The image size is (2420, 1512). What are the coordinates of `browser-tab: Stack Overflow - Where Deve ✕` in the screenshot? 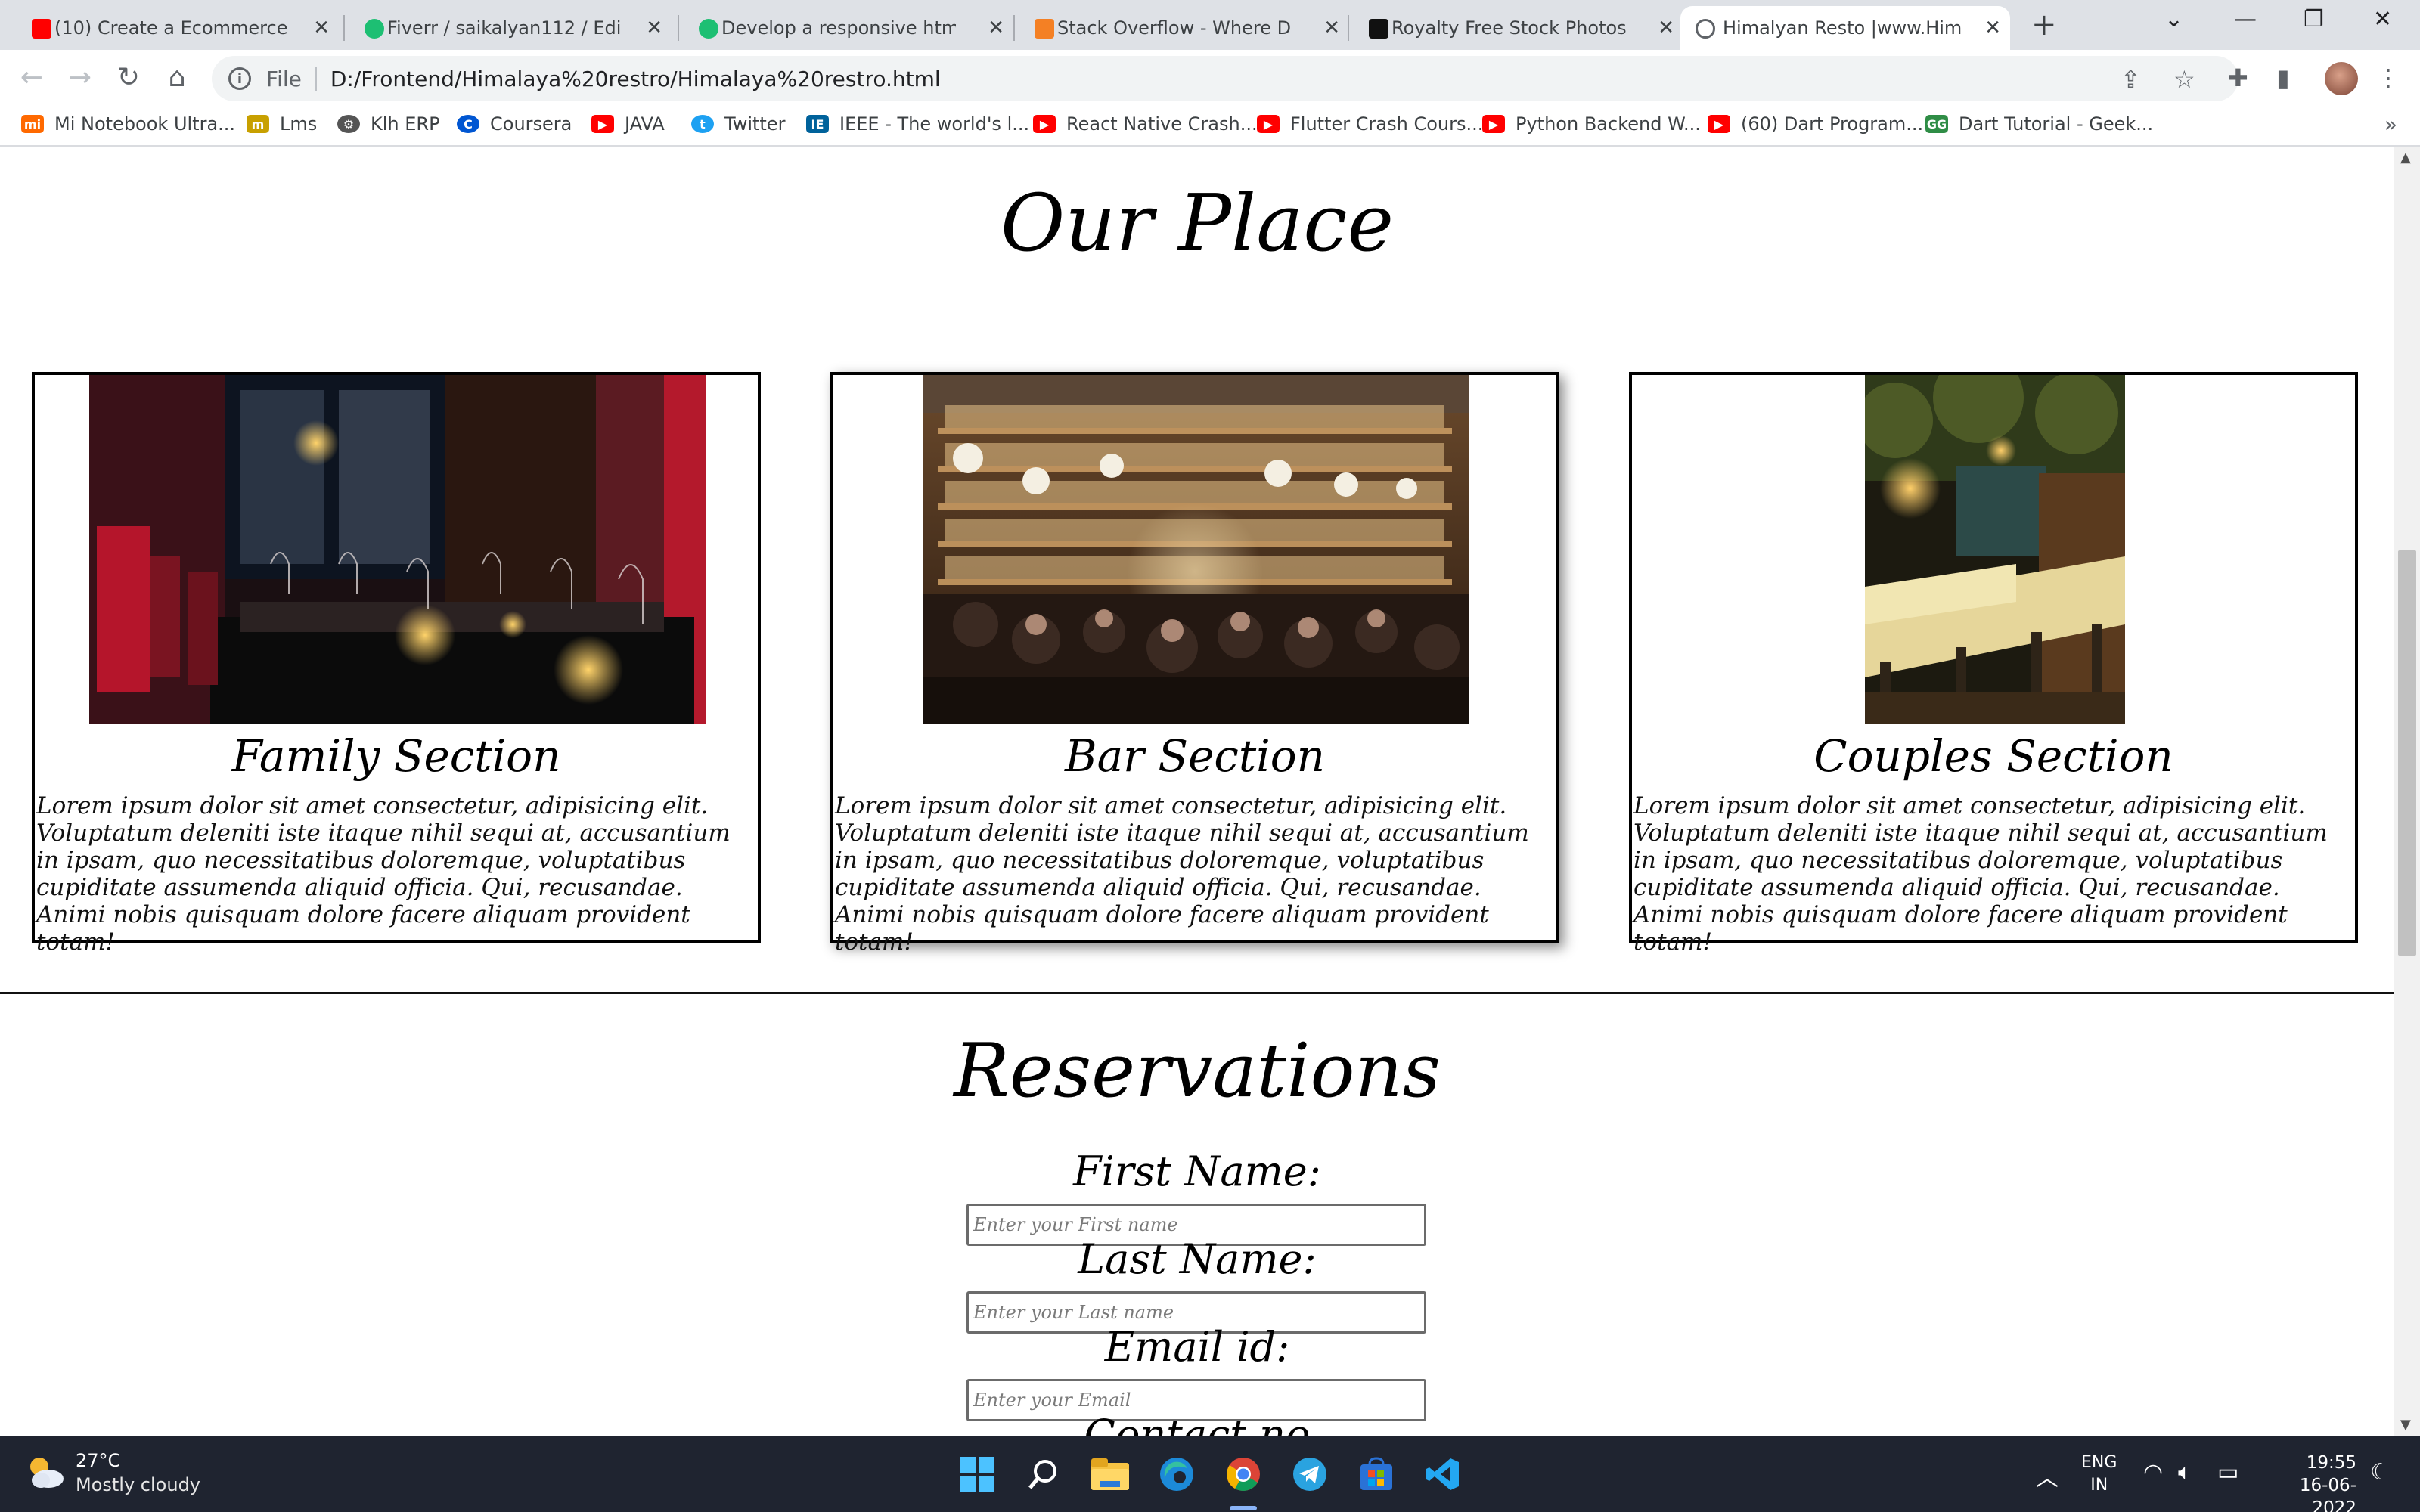 It's located at (1190, 28).